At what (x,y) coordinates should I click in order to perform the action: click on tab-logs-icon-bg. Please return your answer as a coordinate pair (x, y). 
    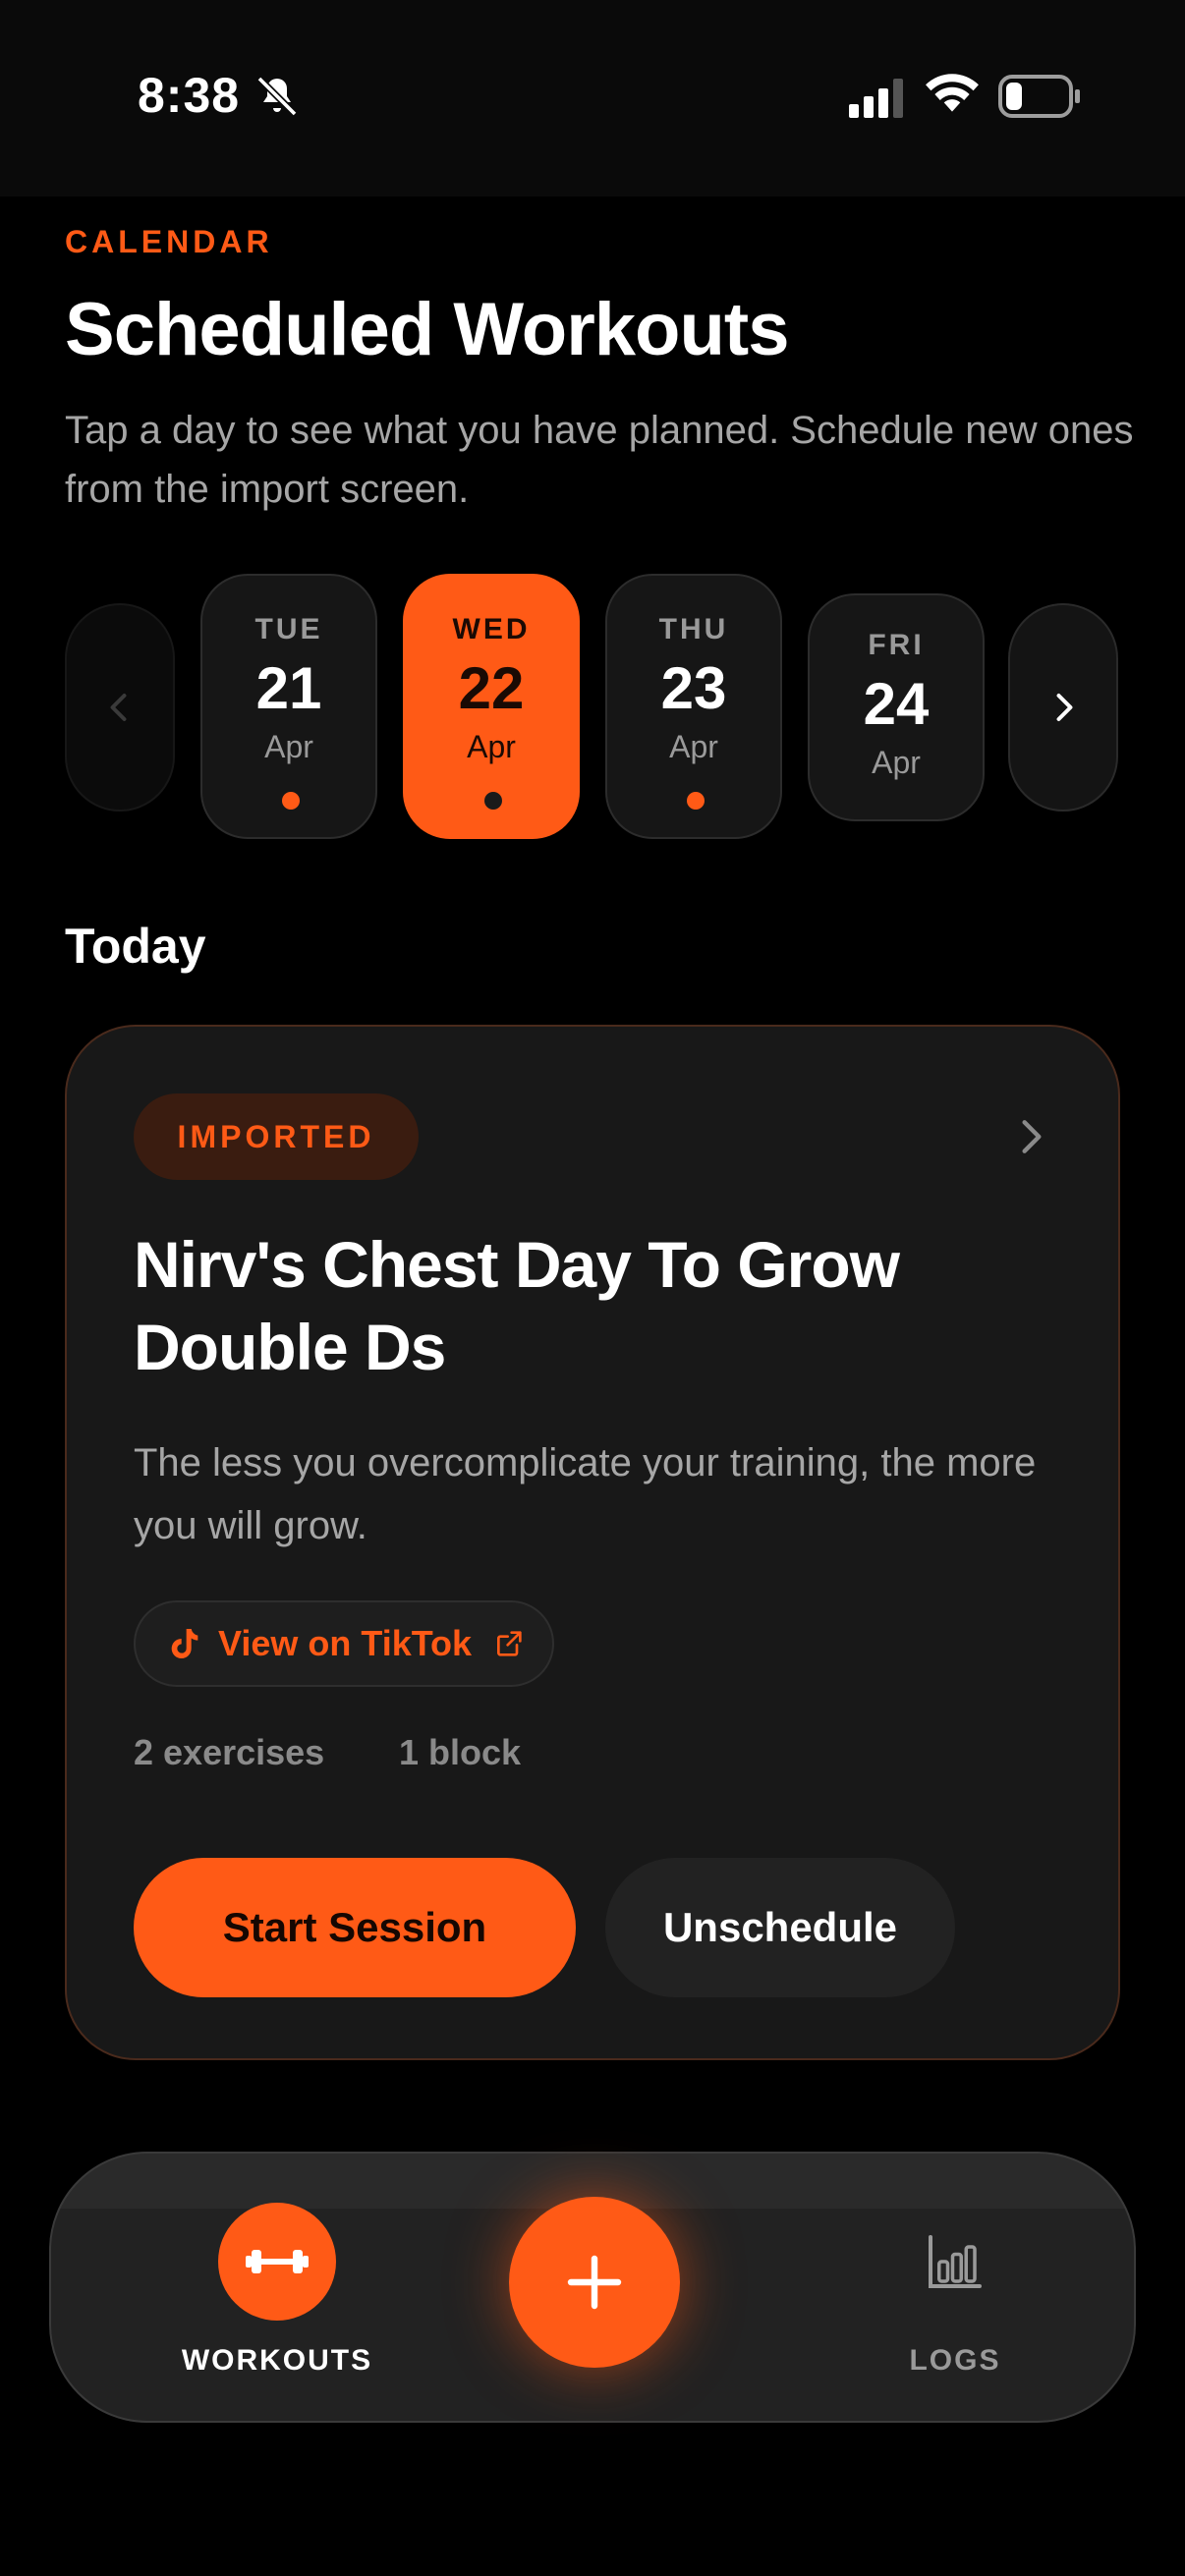
    Looking at the image, I should click on (955, 2262).